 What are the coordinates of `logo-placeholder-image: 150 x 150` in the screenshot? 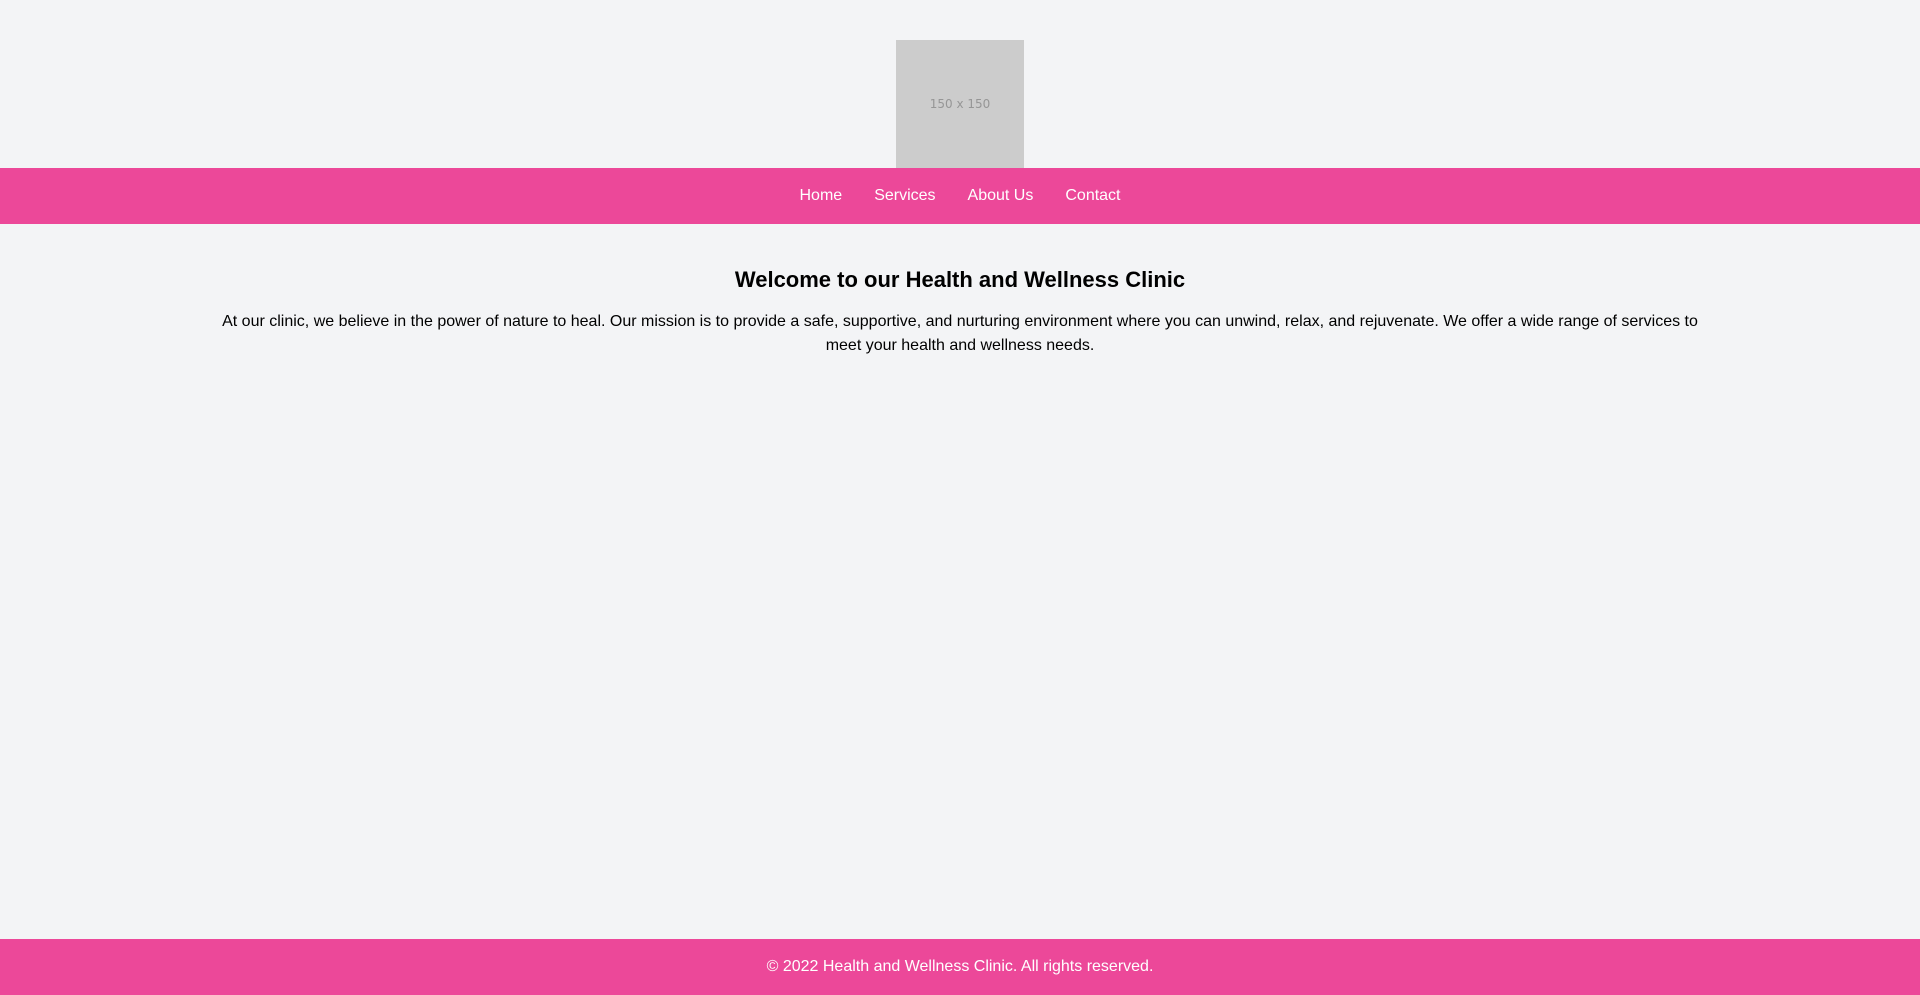 It's located at (960, 104).